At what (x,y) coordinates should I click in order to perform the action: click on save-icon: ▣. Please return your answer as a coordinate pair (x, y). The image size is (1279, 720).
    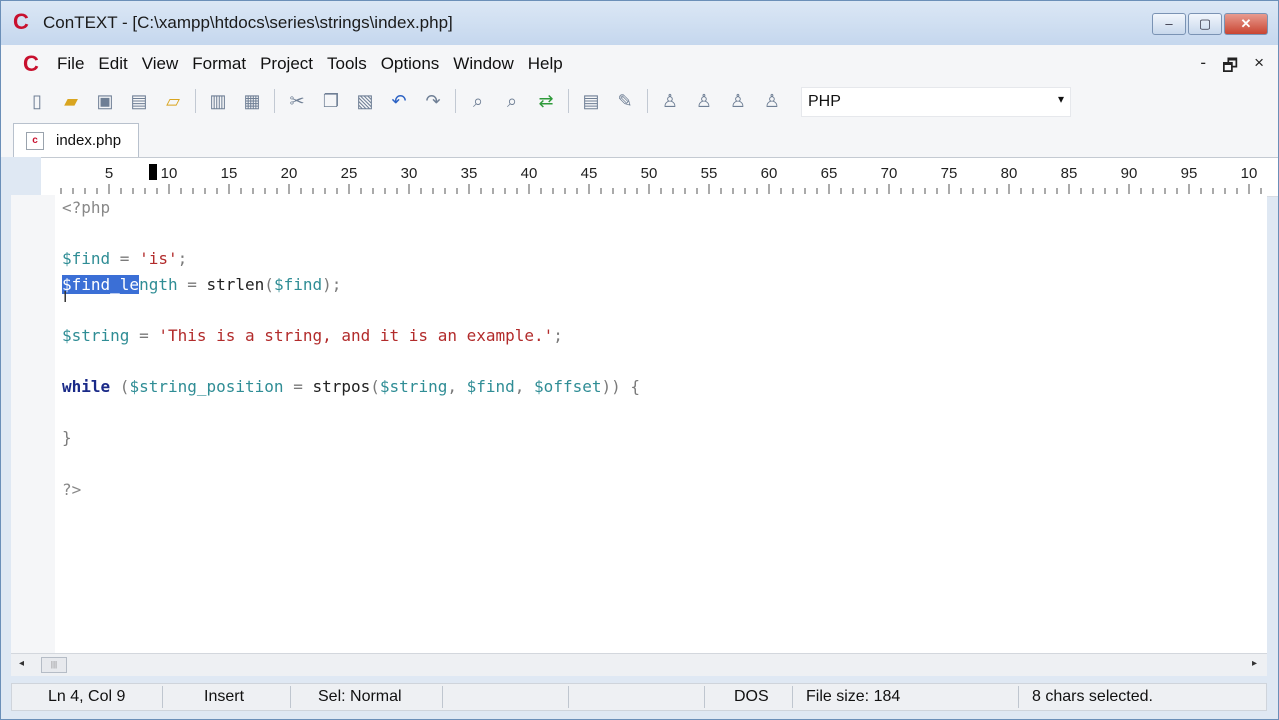
    Looking at the image, I should click on (105, 101).